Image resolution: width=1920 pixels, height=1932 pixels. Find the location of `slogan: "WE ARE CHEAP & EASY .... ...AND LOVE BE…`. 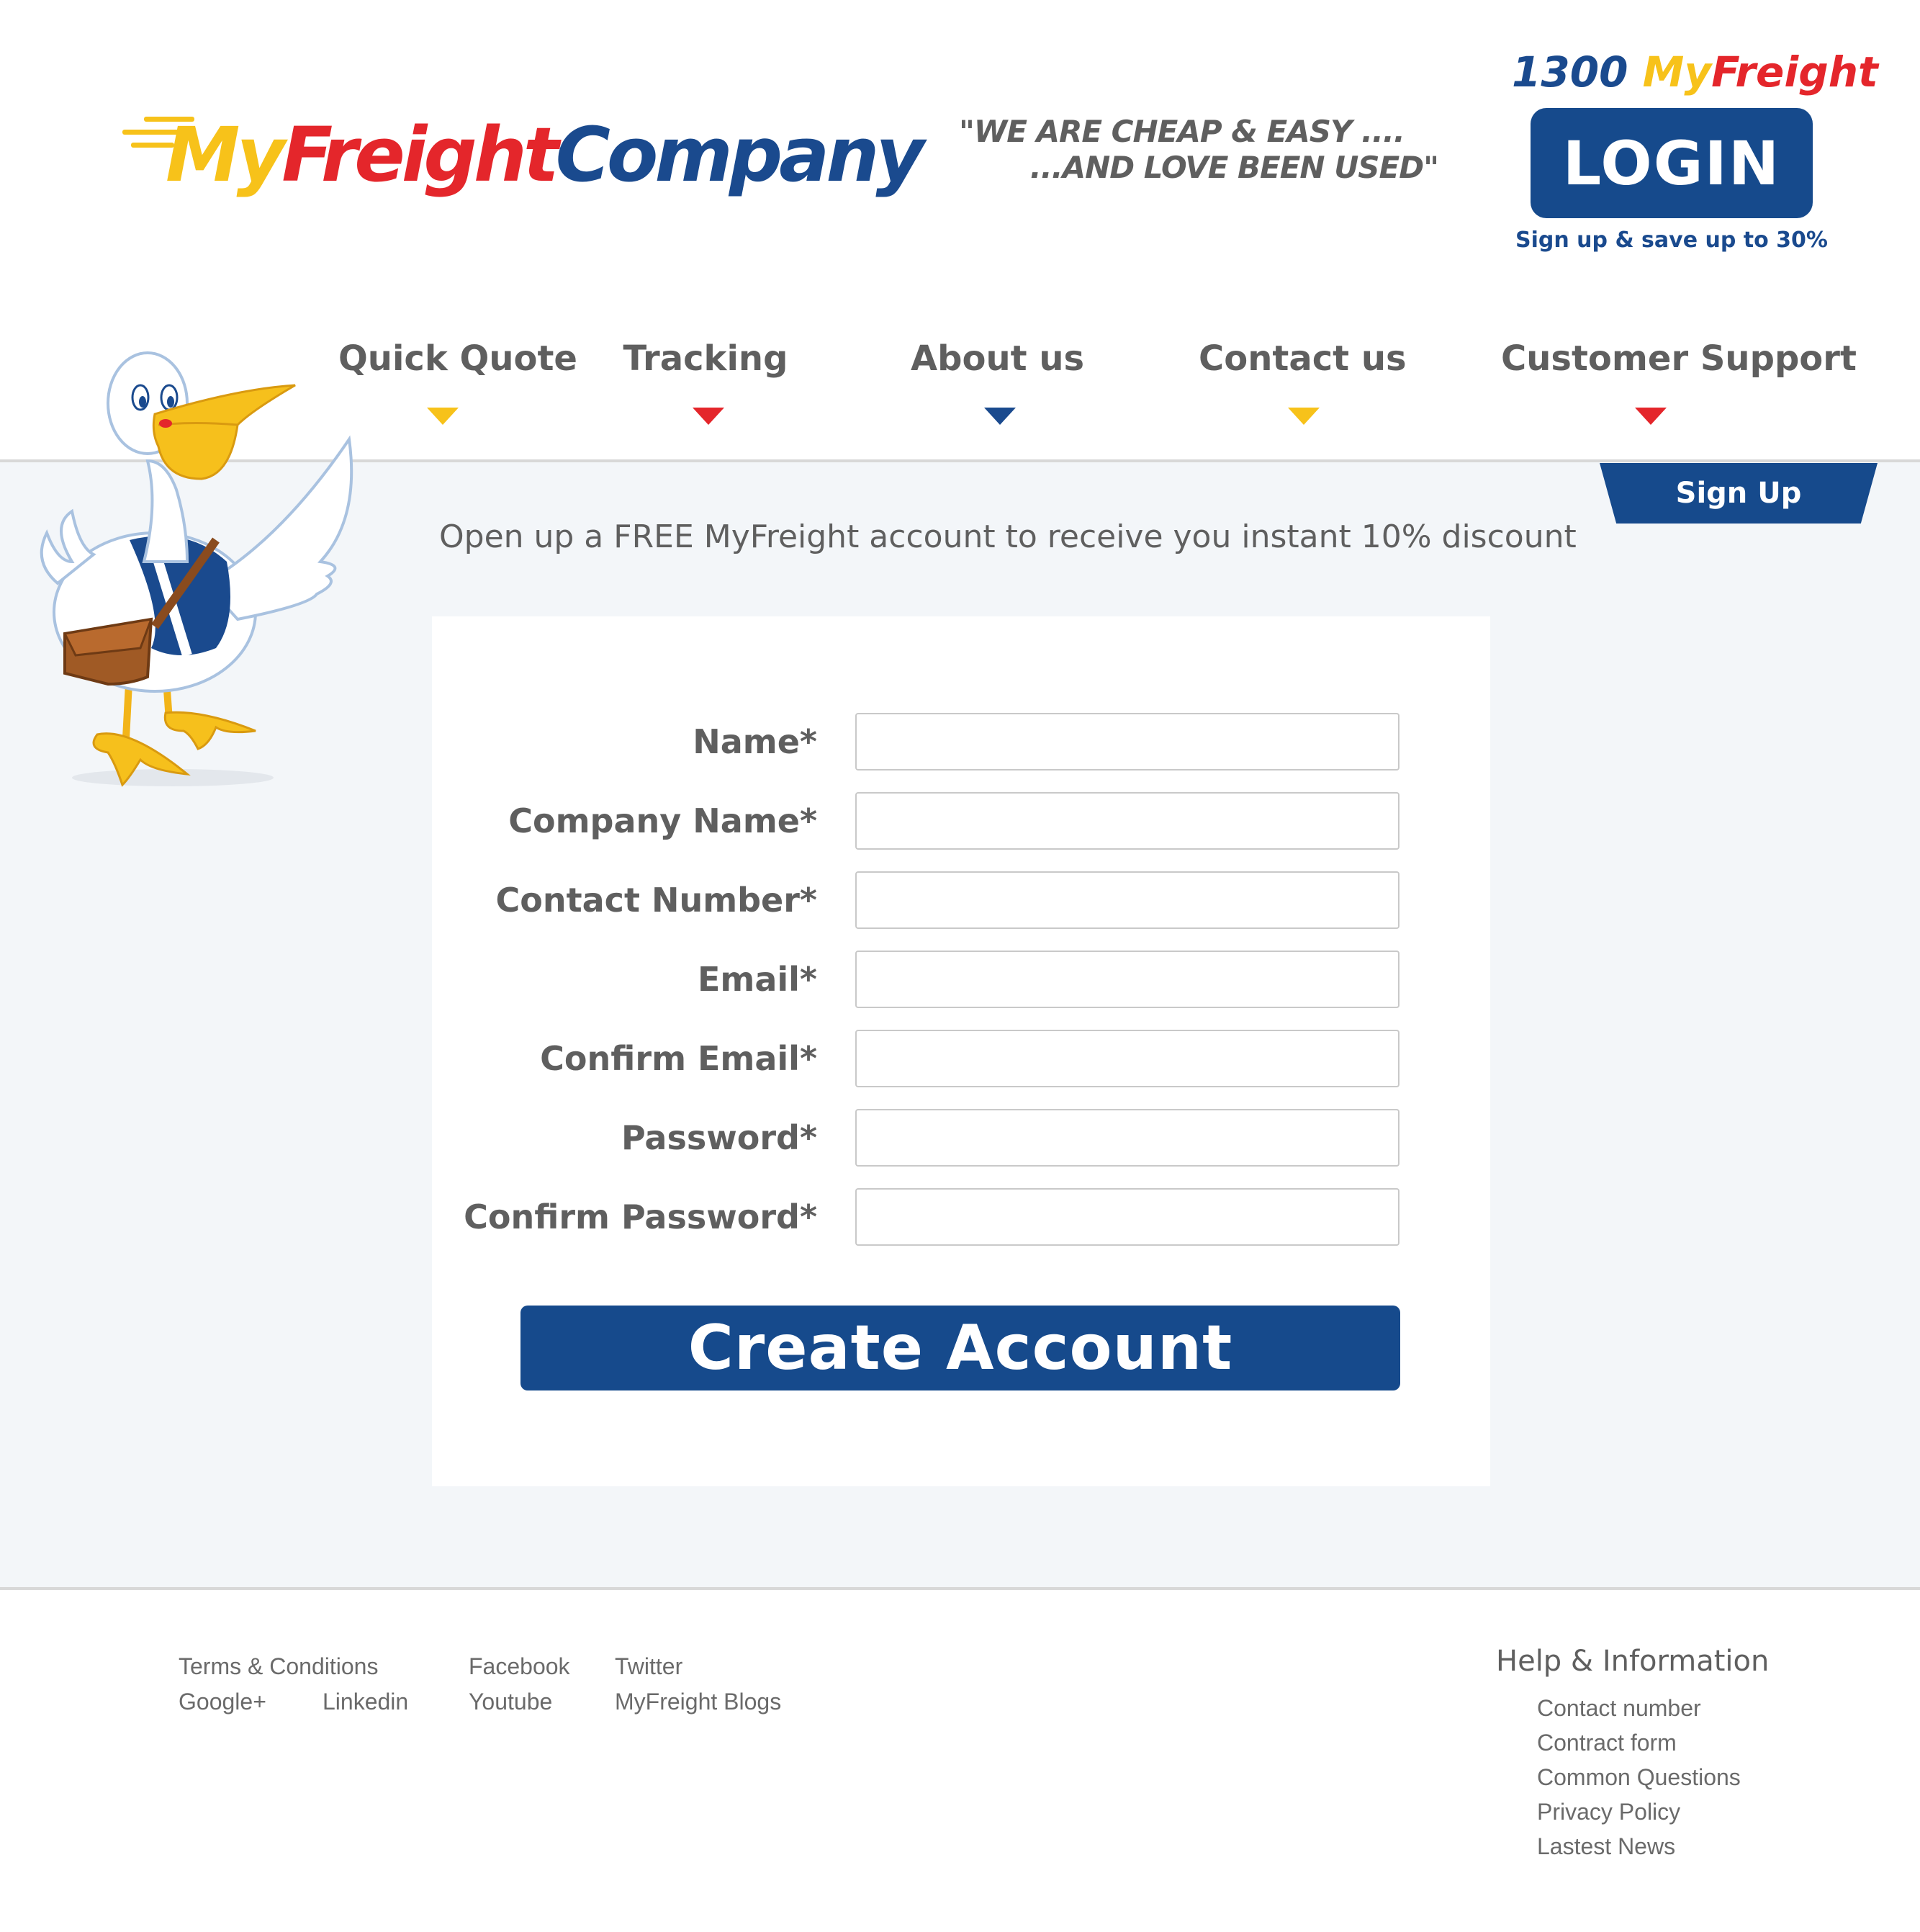

slogan: "WE ARE CHEAP & EASY .... ...AND LOVE BE… is located at coordinates (1198, 153).